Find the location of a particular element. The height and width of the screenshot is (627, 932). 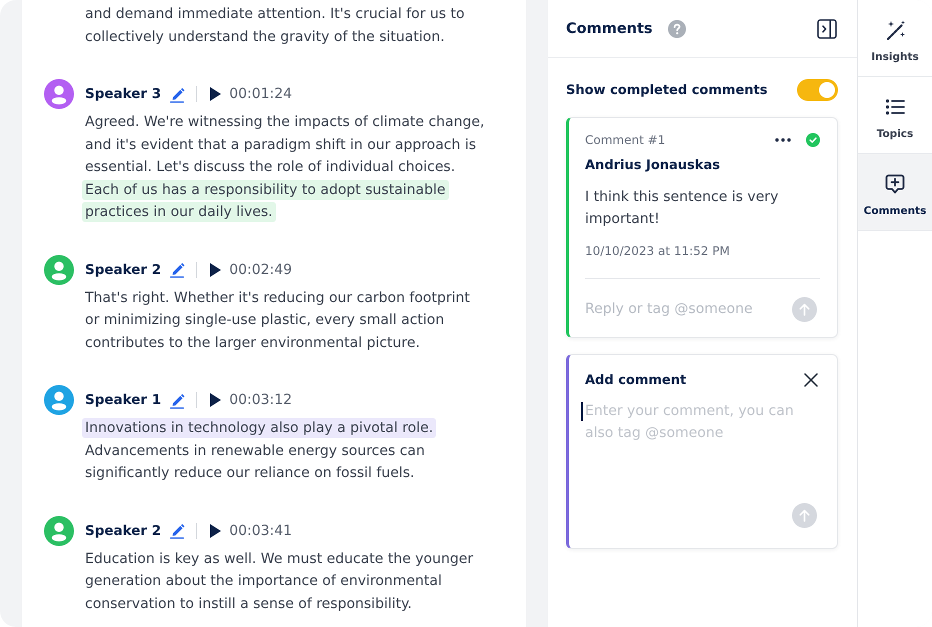

toggle-label: Show completed comments is located at coordinates (667, 90).